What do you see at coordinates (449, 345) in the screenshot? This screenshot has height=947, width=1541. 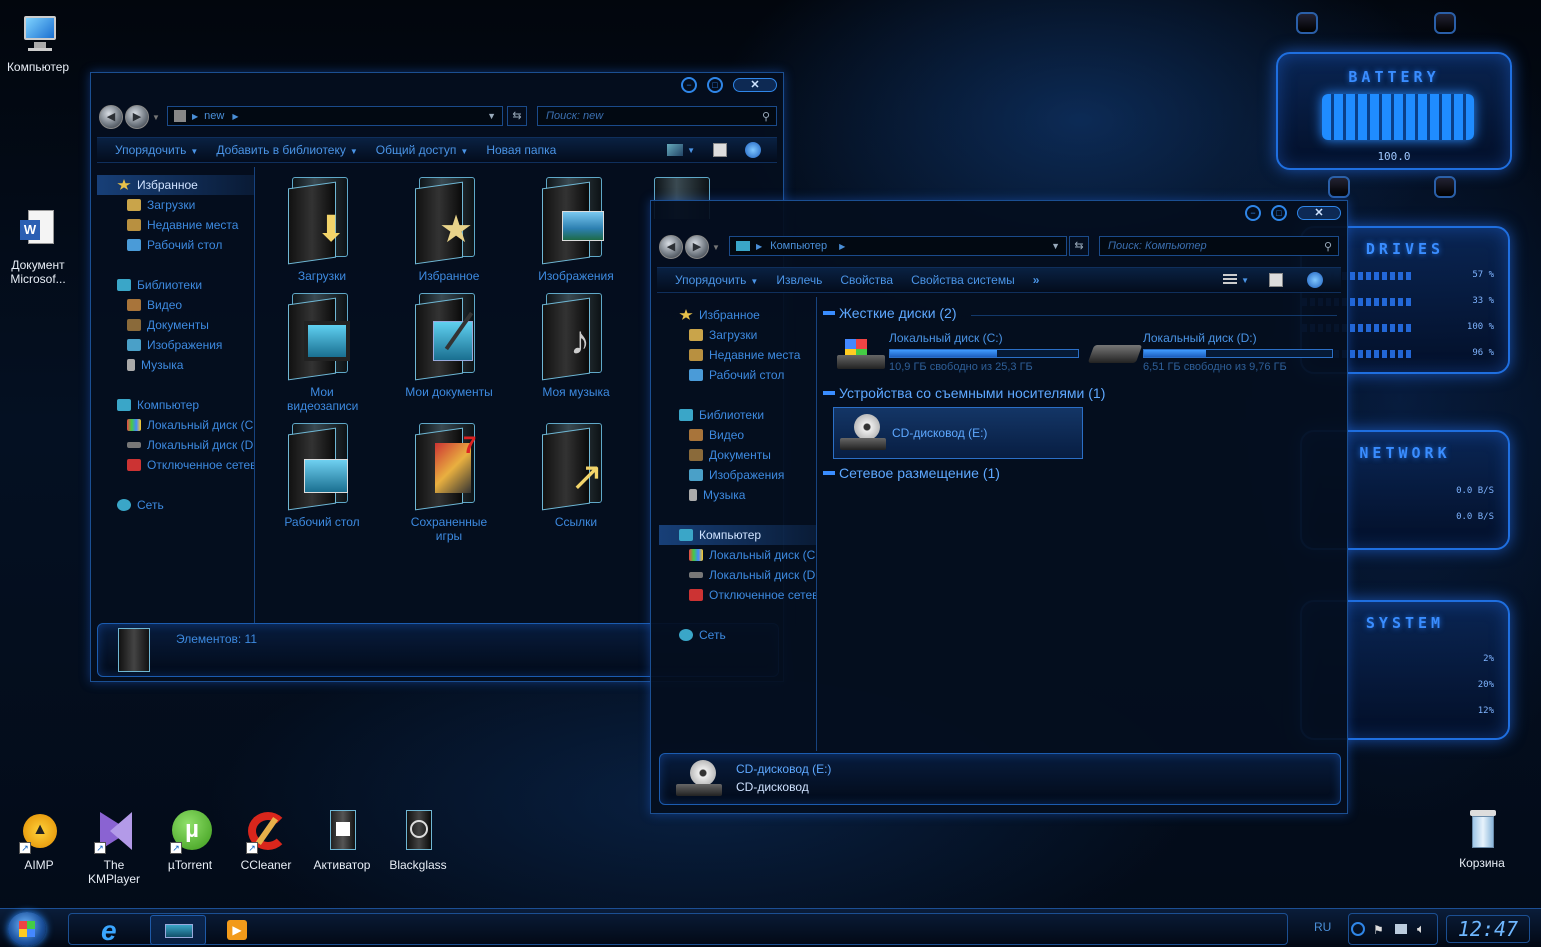 I see `folder-my-documents: Мои документы` at bounding box center [449, 345].